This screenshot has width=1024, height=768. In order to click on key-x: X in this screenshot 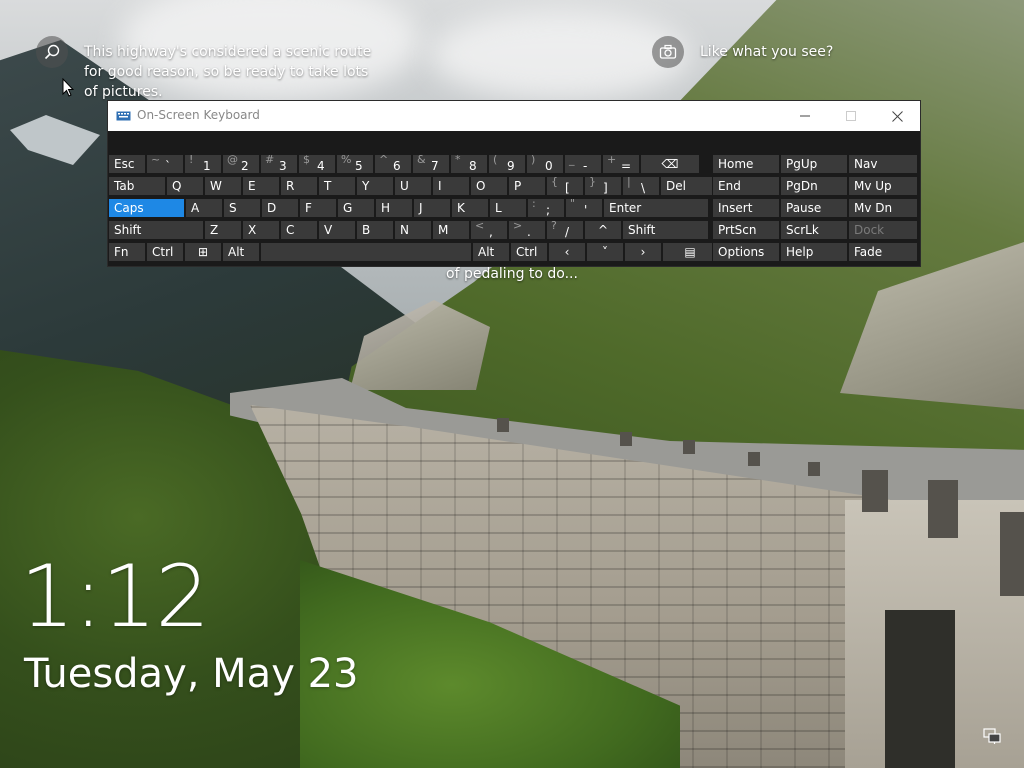, I will do `click(261, 230)`.